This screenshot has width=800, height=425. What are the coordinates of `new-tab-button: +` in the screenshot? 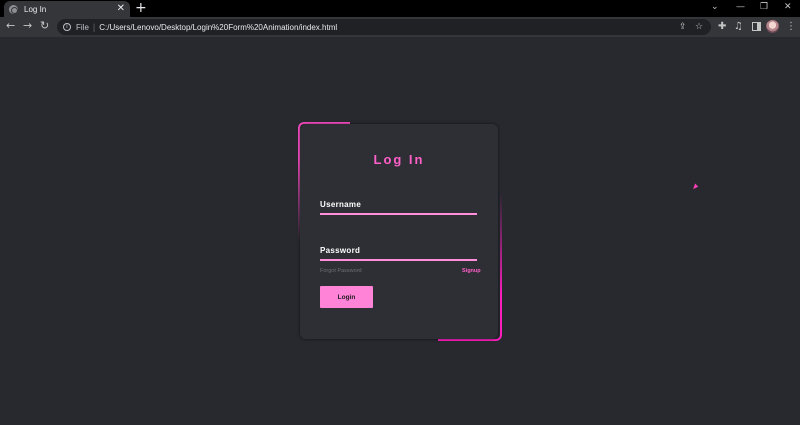 It's located at (141, 8).